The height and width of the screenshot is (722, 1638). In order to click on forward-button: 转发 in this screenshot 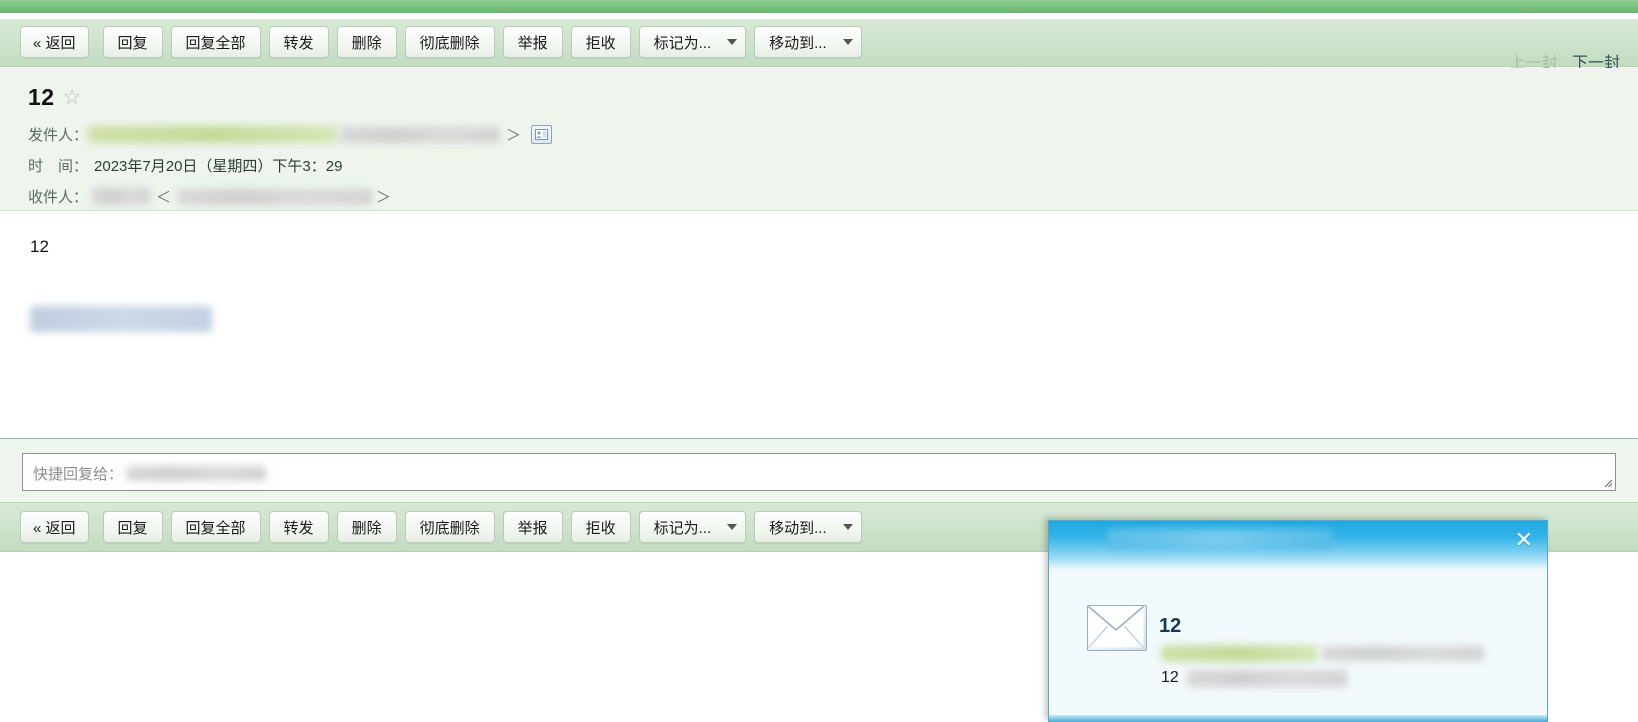, I will do `click(298, 42)`.